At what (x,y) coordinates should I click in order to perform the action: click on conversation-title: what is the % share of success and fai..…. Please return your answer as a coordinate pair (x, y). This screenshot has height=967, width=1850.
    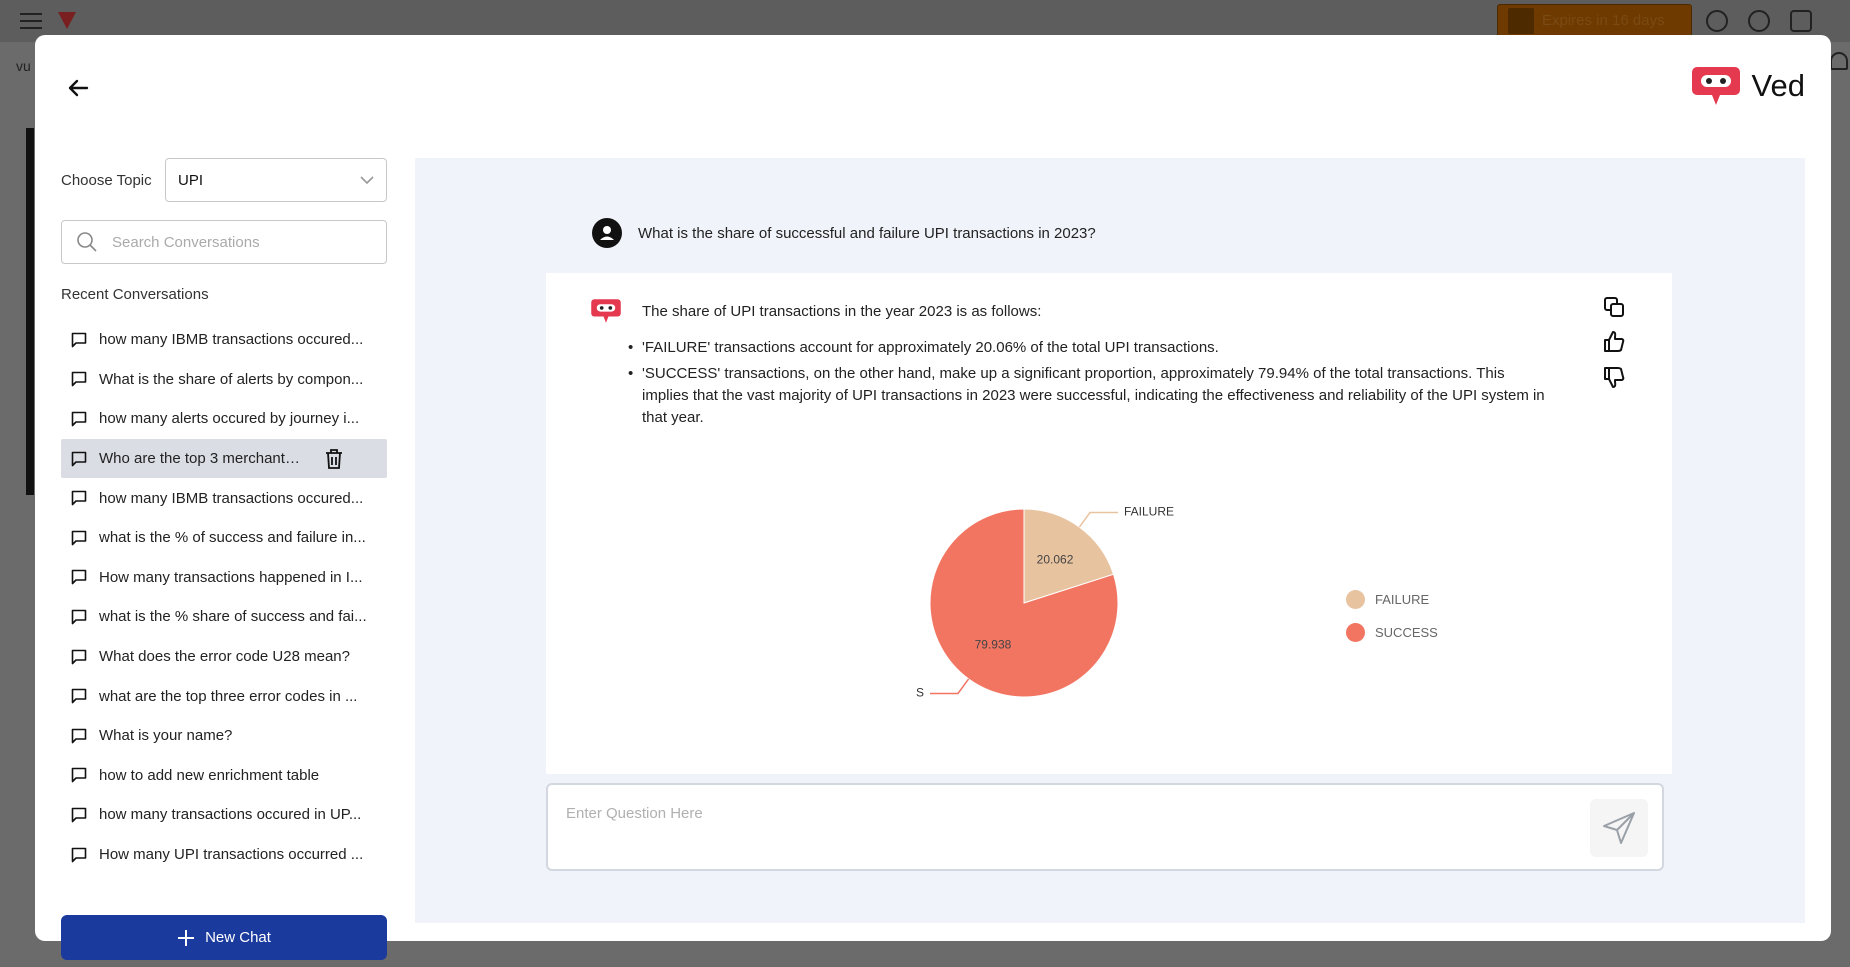
    Looking at the image, I should click on (233, 617).